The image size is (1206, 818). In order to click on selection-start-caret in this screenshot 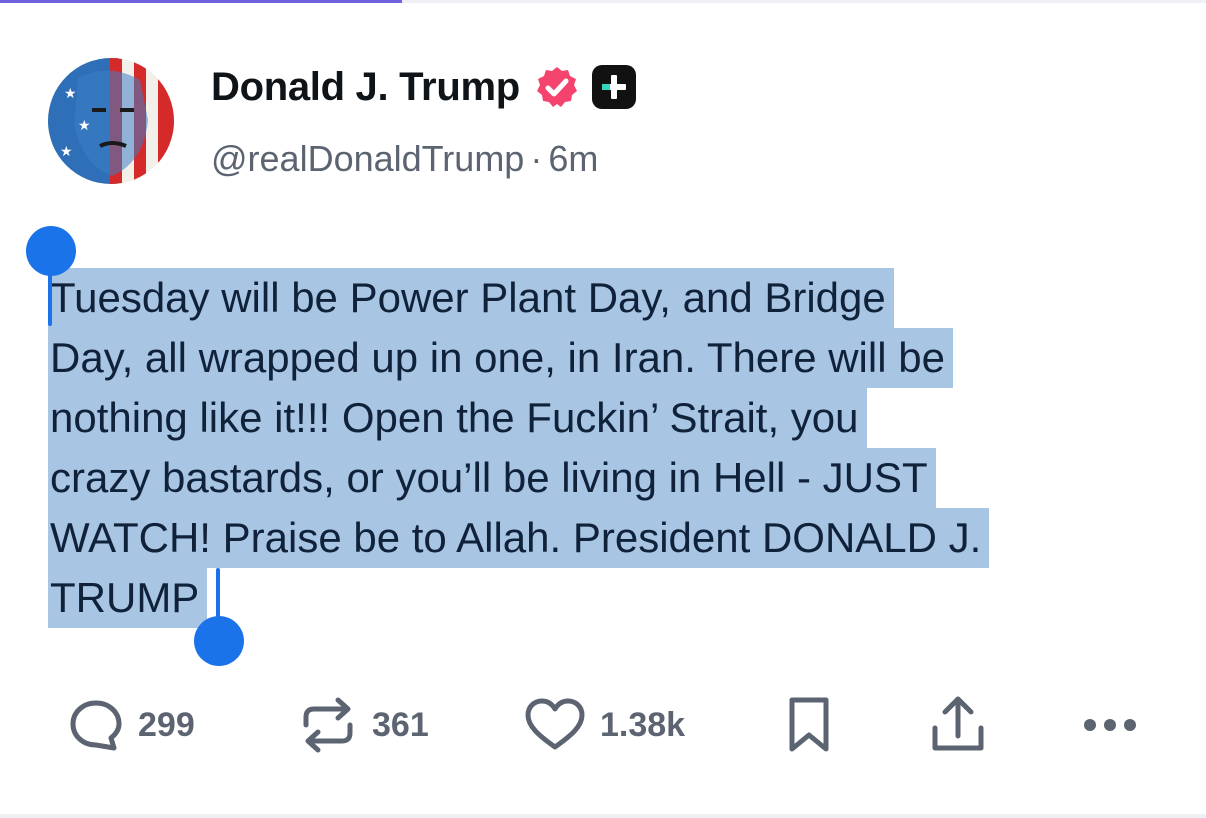, I will do `click(50, 292)`.